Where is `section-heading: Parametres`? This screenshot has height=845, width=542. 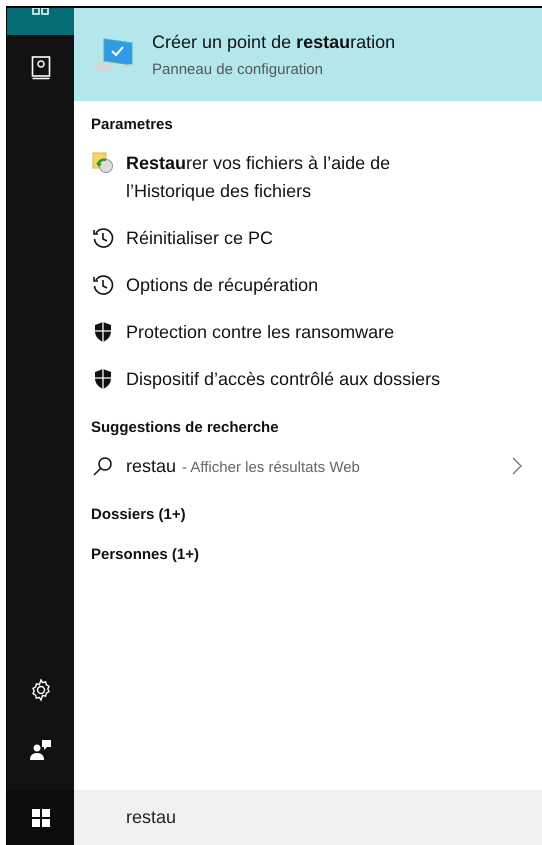
section-heading: Parametres is located at coordinates (132, 125).